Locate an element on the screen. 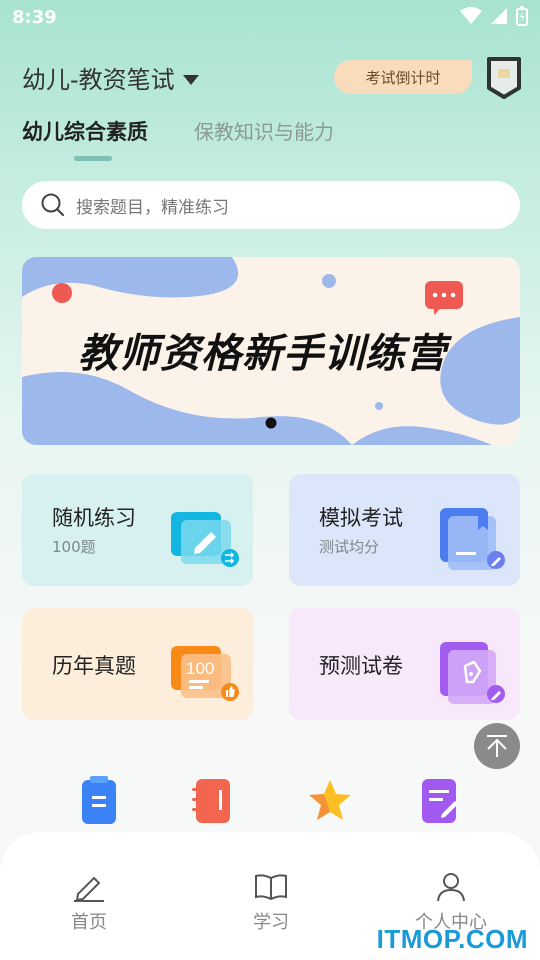 The height and width of the screenshot is (960, 540). countdown-label: 考试倒计时 is located at coordinates (403, 77).